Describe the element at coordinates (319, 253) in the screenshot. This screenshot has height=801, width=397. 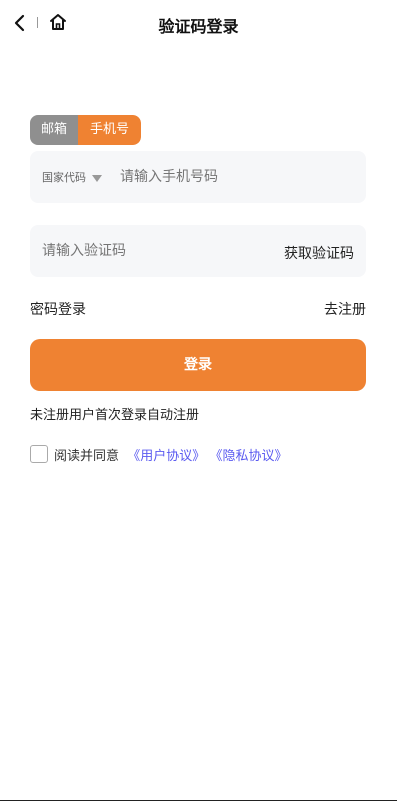
I see `get-code-button: 获取验证码` at that location.